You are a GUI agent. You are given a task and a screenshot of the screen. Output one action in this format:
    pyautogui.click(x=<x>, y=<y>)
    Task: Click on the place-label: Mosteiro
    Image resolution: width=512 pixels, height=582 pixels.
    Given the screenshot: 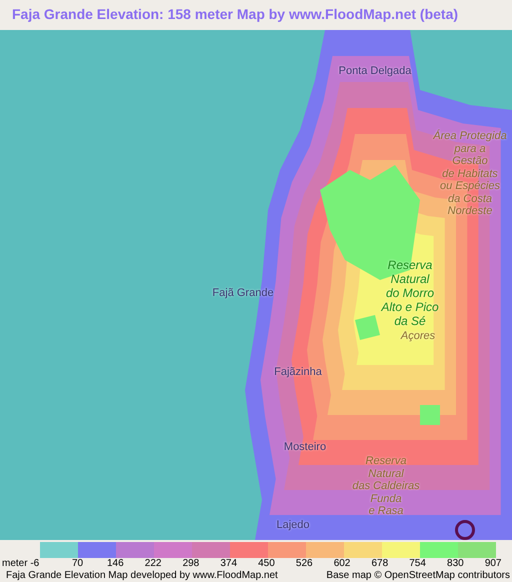 What is the action you would take?
    pyautogui.click(x=305, y=447)
    